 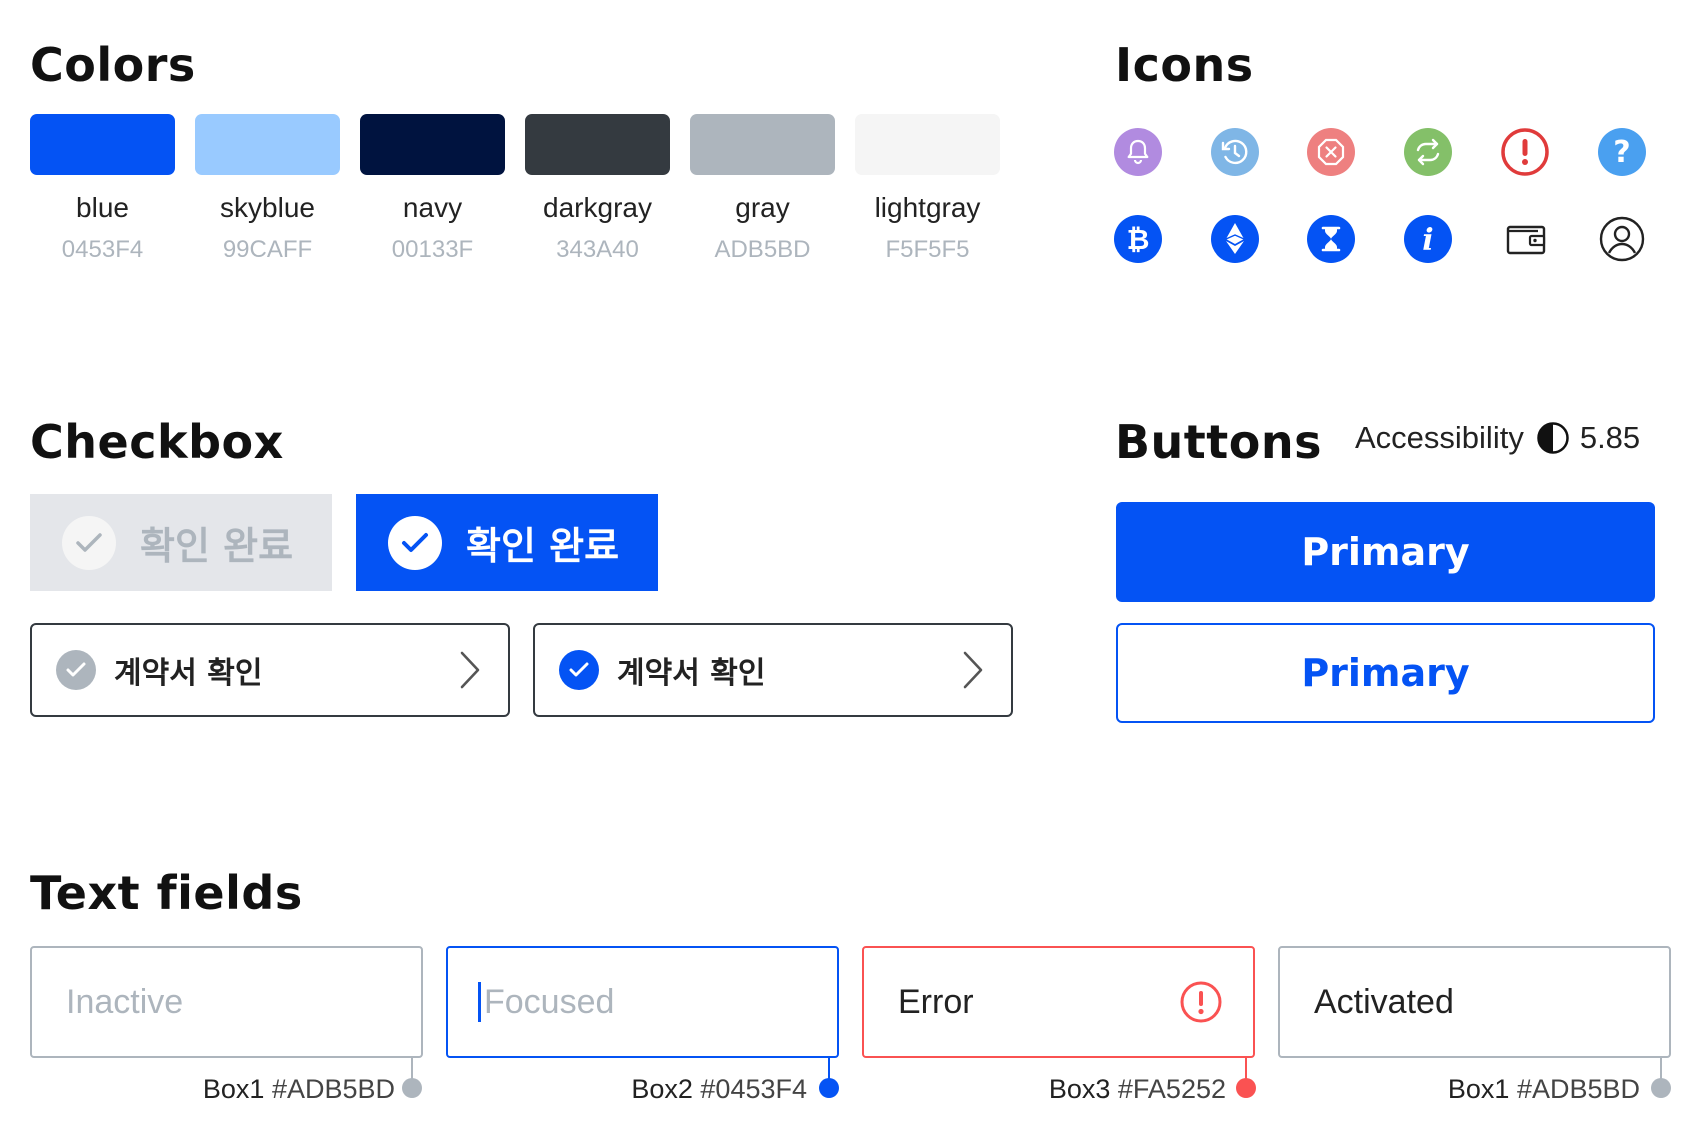 What do you see at coordinates (113, 65) in the screenshot?
I see `colors-title: Colors` at bounding box center [113, 65].